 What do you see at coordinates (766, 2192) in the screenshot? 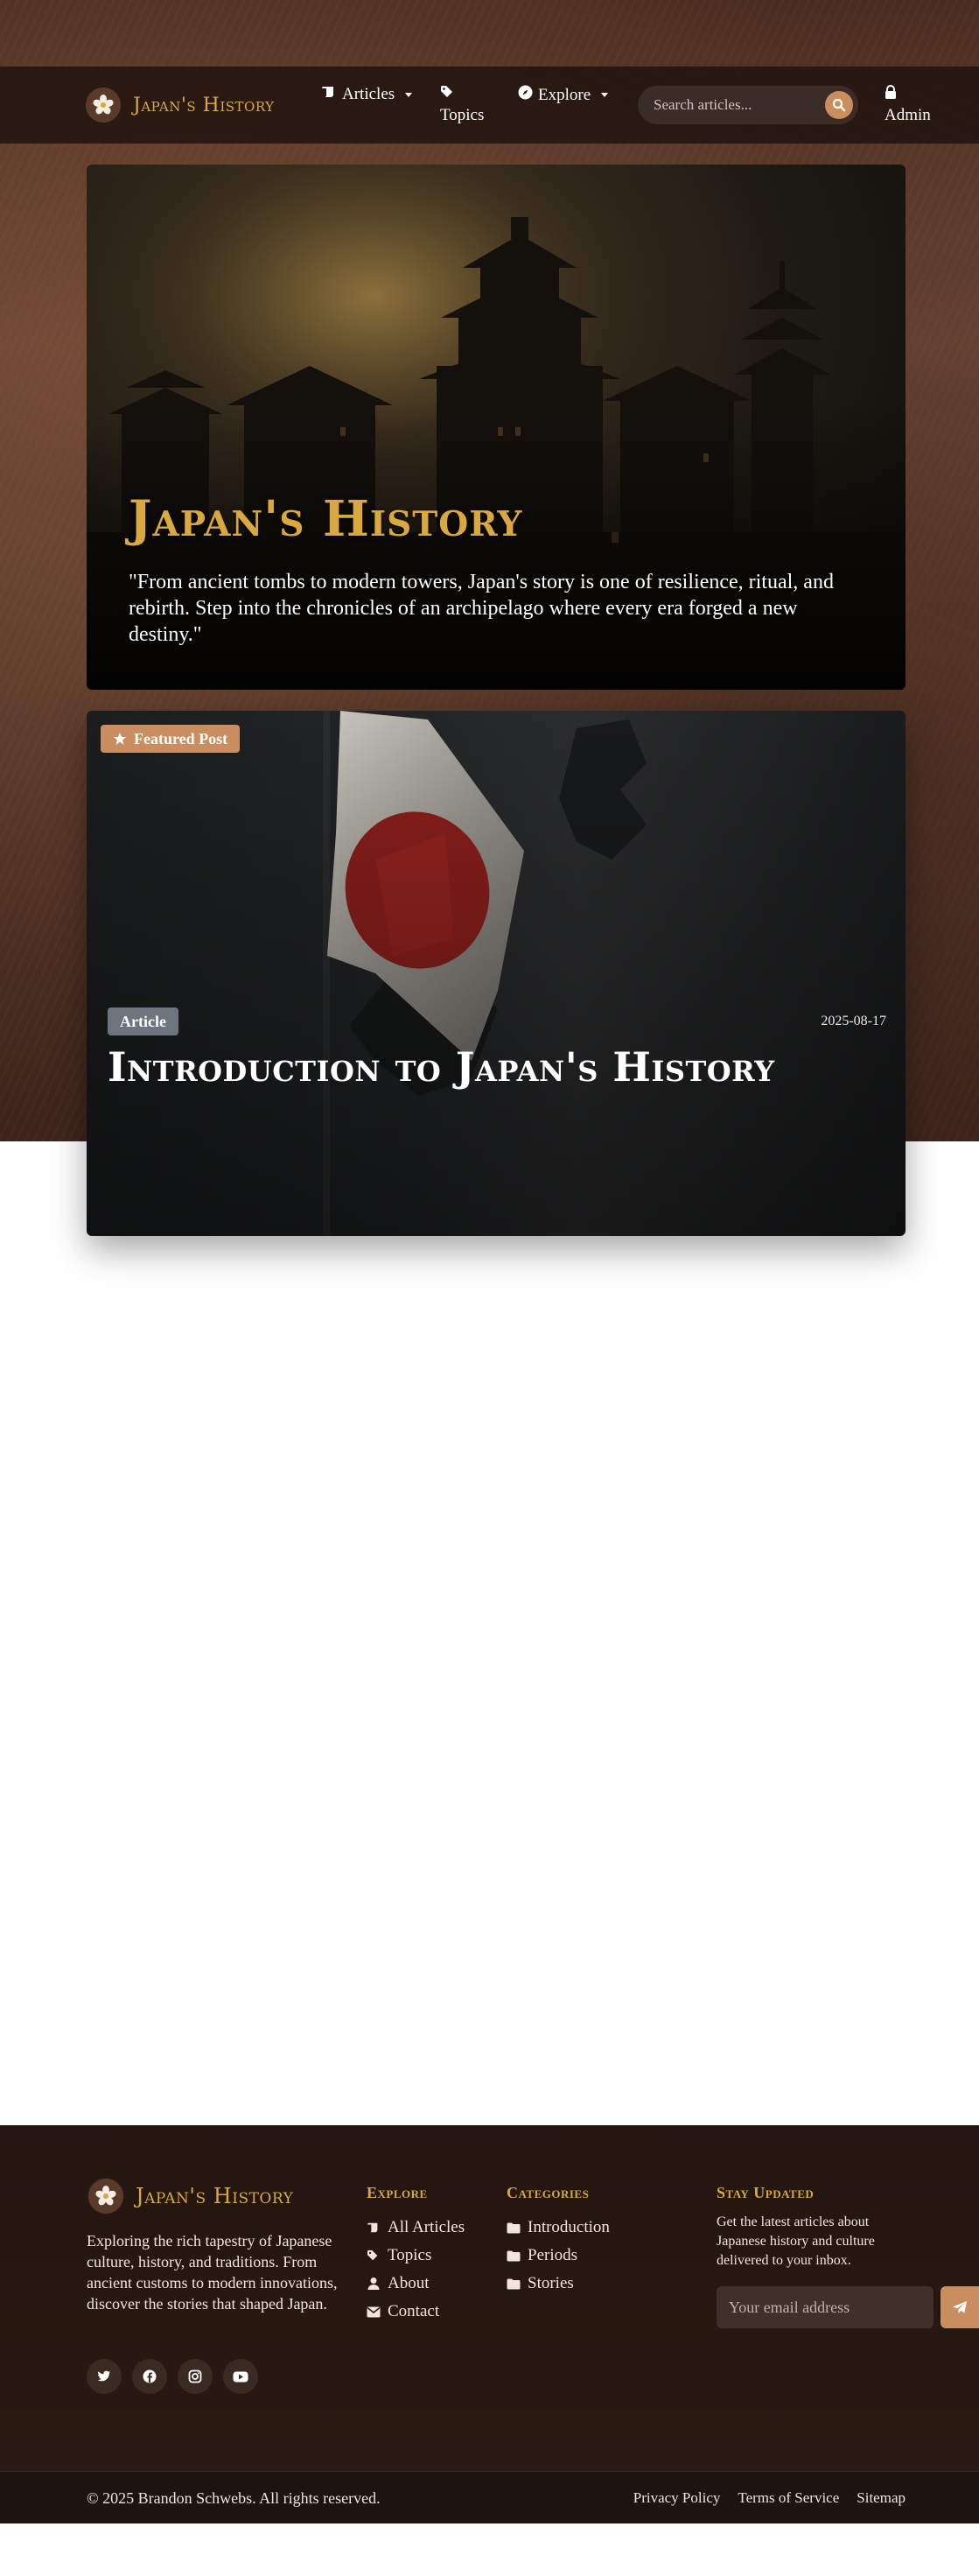
I see `footer-newsletter-heading: Stay Updated` at bounding box center [766, 2192].